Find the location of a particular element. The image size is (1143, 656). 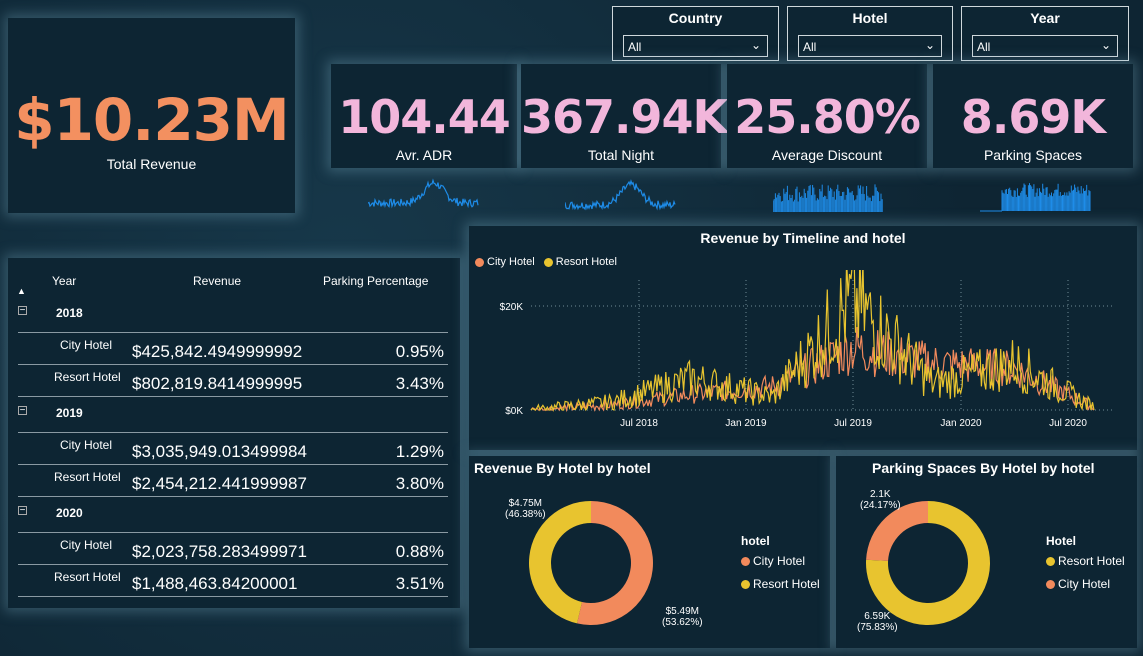

kpi-adr-label: Avr. ADR is located at coordinates (424, 155).